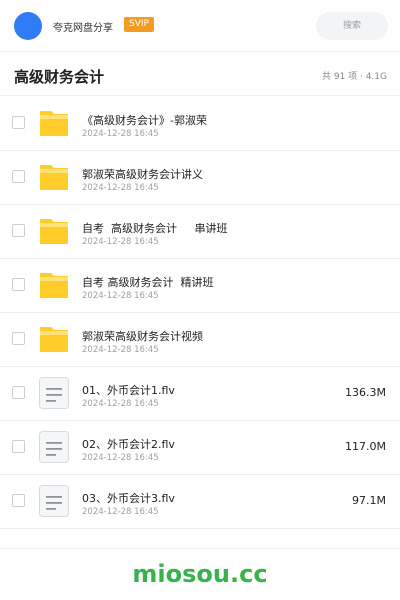  What do you see at coordinates (354, 77) in the screenshot?
I see `folder-summary: 共 91 项 · 4.1G` at bounding box center [354, 77].